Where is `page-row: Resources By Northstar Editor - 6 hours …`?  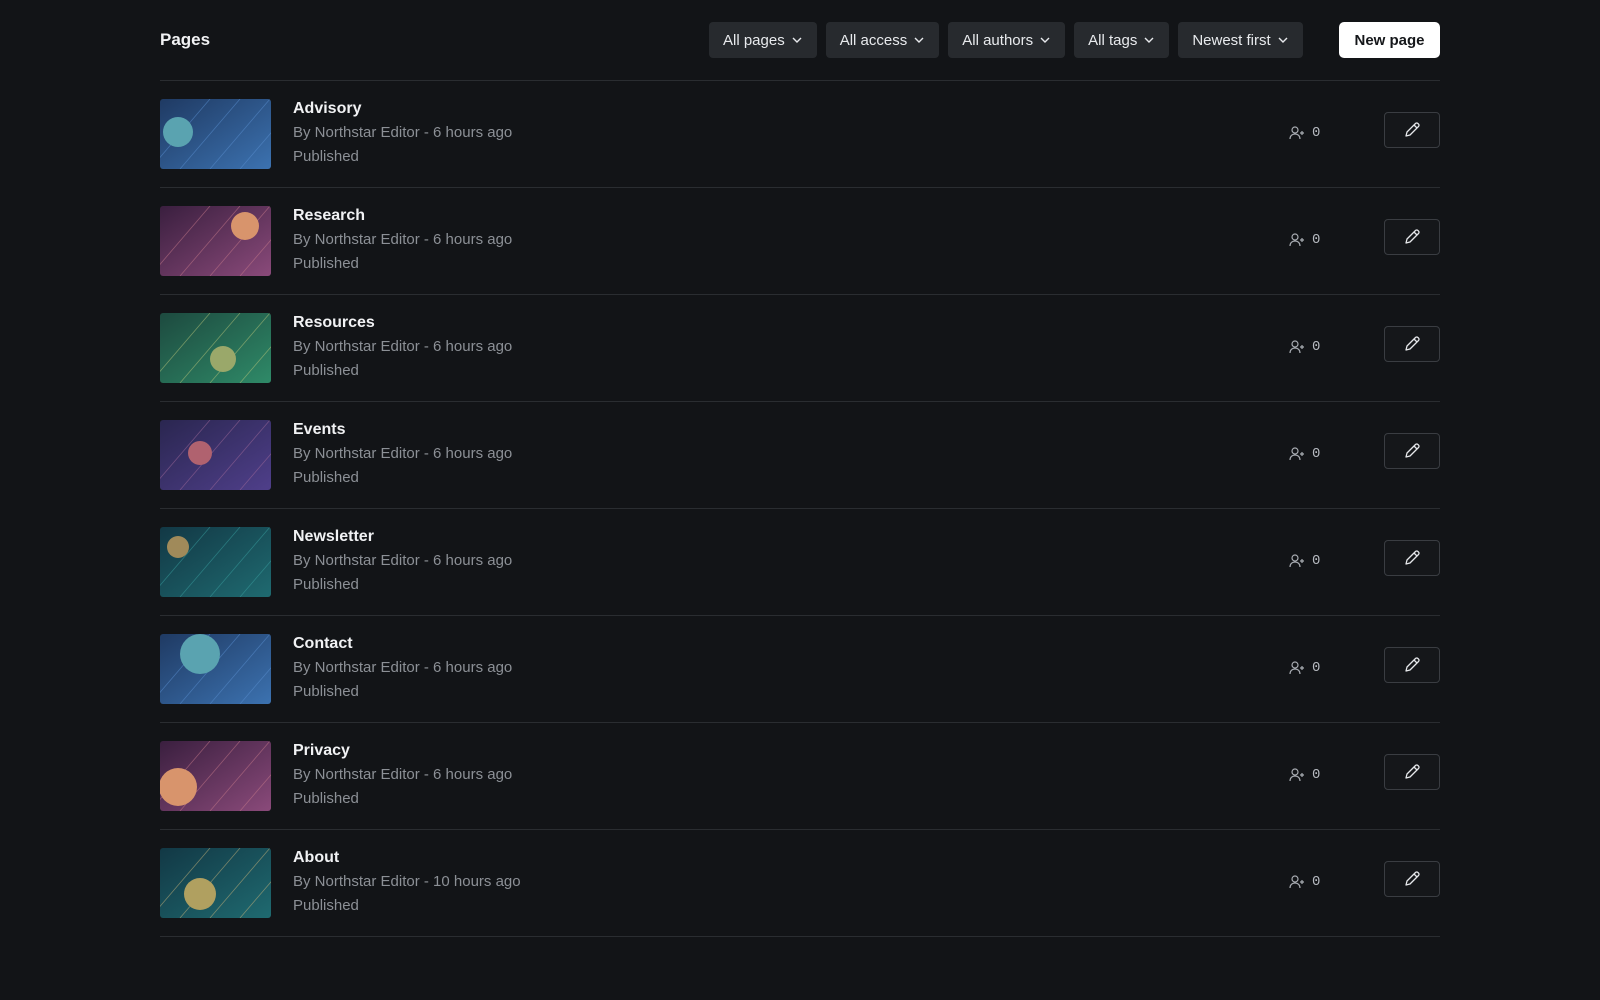 page-row: Resources By Northstar Editor - 6 hours … is located at coordinates (800, 348).